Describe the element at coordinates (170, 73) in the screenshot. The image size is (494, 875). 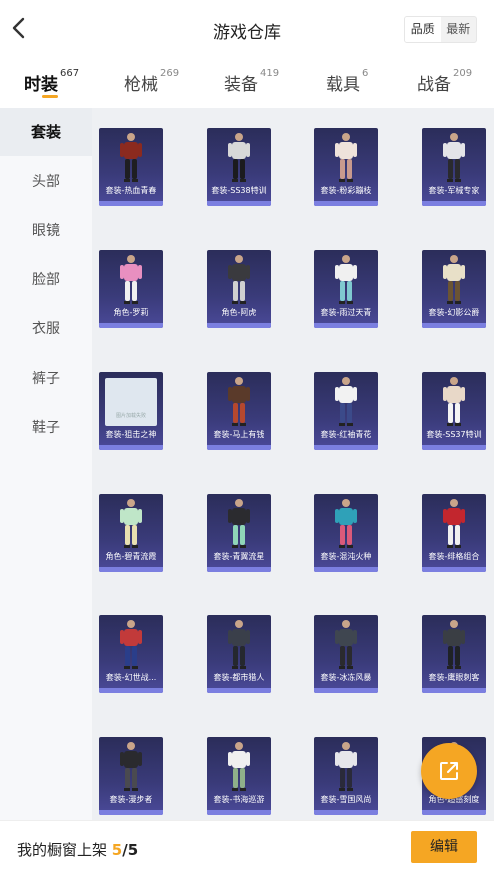
I see `tab-count: 269` at that location.